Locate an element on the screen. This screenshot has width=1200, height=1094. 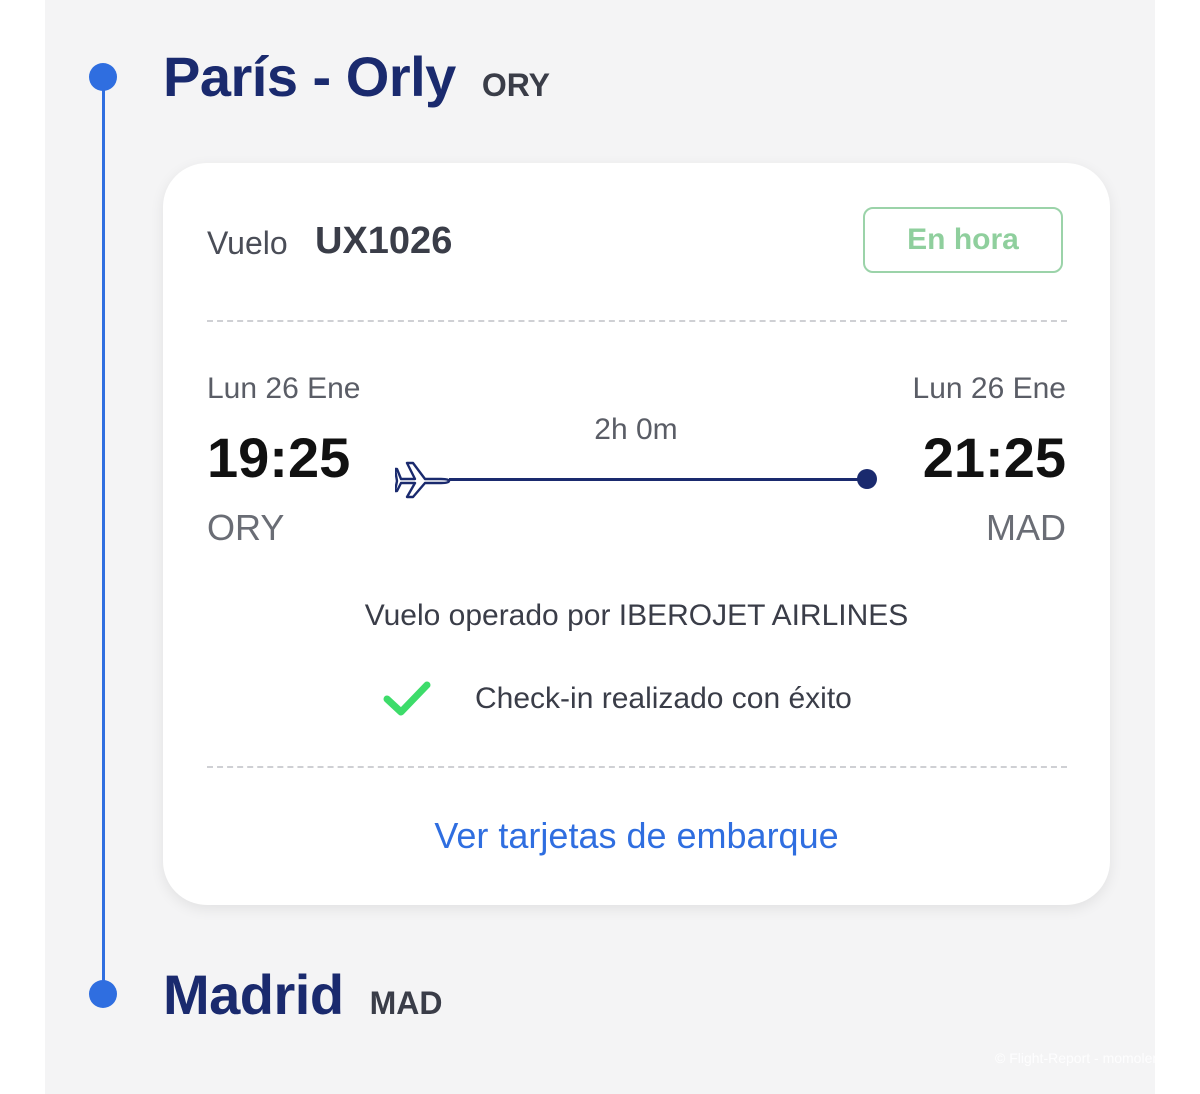
status-badge: En hora is located at coordinates (963, 240).